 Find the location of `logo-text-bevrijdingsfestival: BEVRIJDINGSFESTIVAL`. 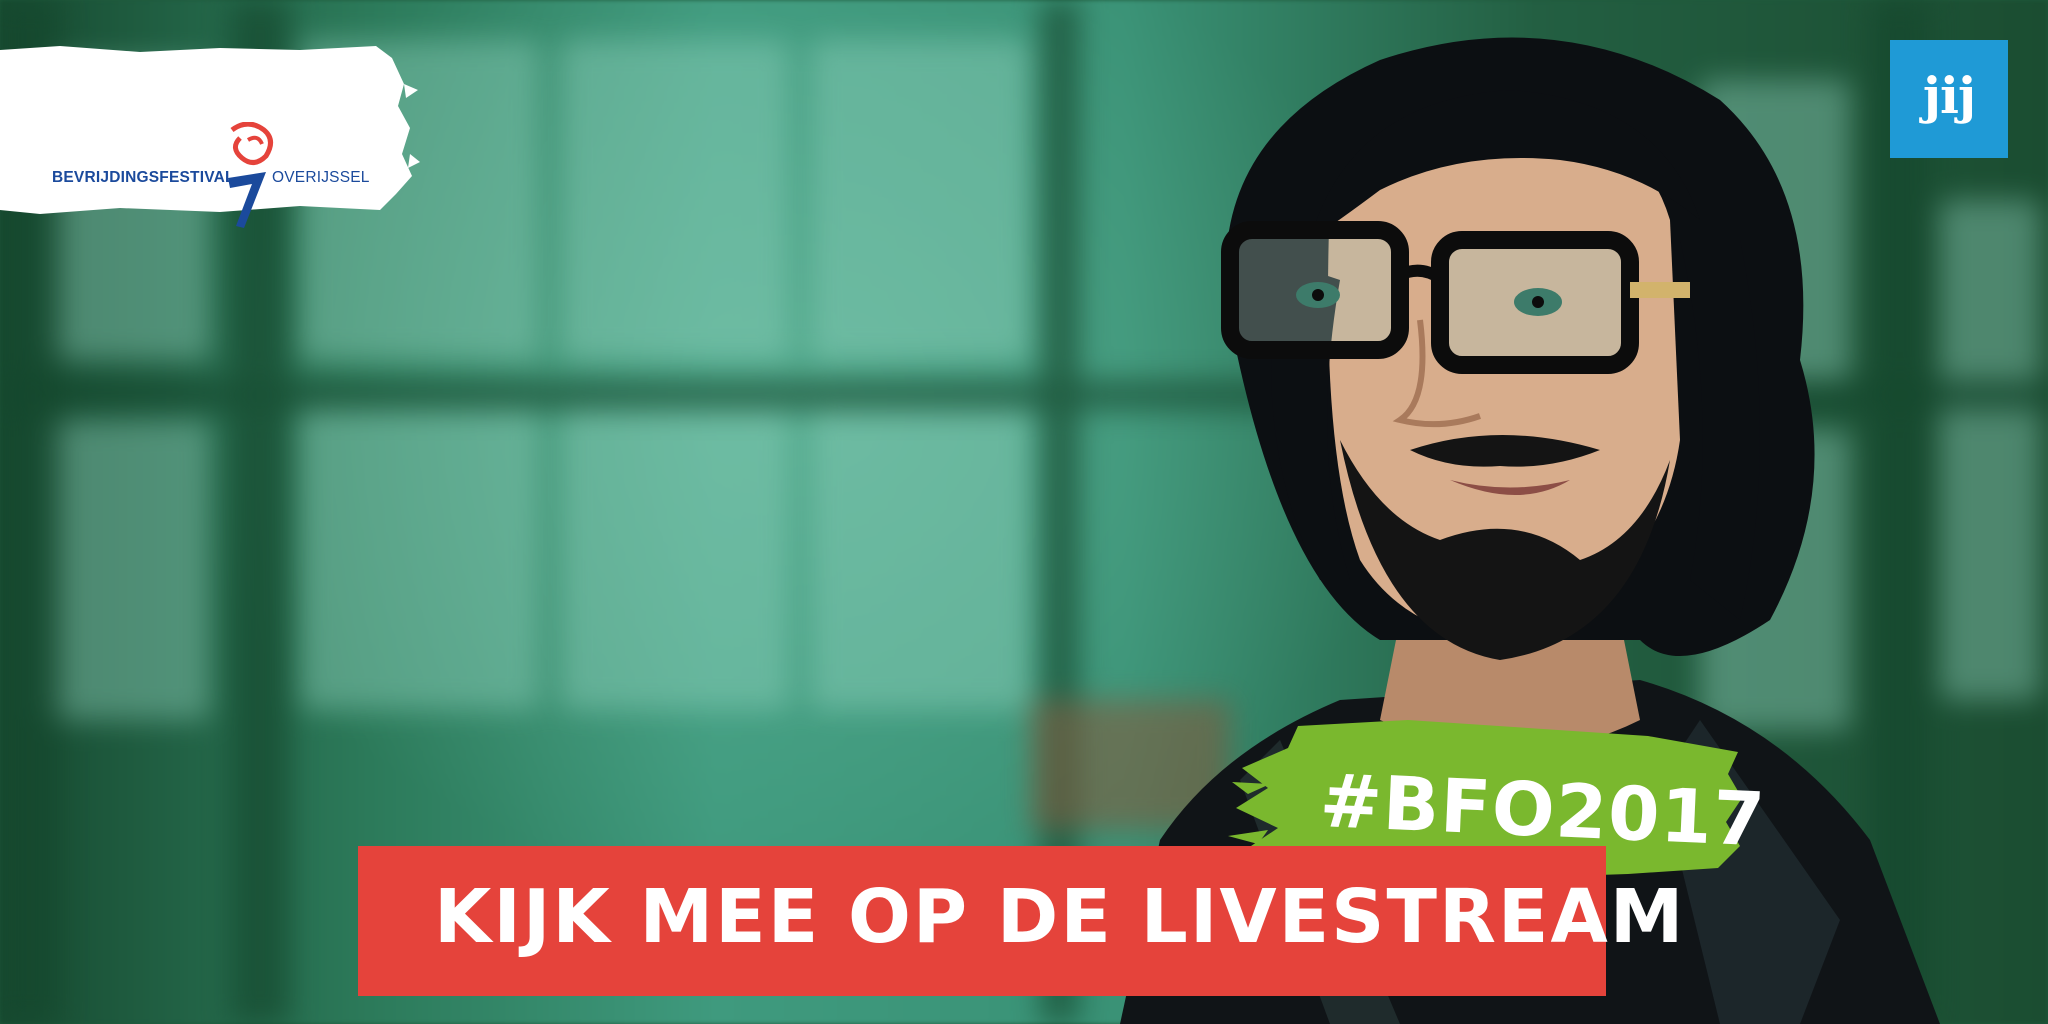

logo-text-bevrijdingsfestival: BEVRIJDINGSFESTIVAL is located at coordinates (143, 177).